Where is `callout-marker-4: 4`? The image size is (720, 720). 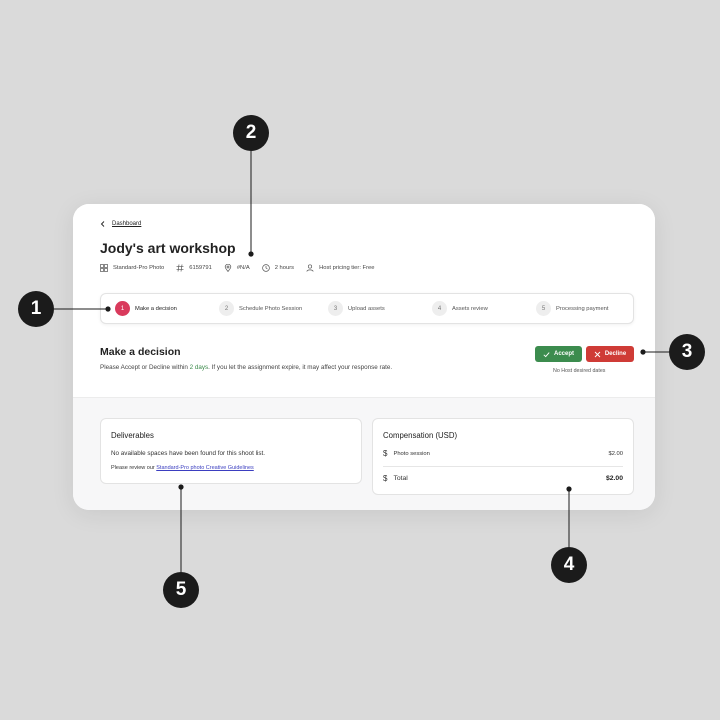
callout-marker-4: 4 is located at coordinates (569, 565).